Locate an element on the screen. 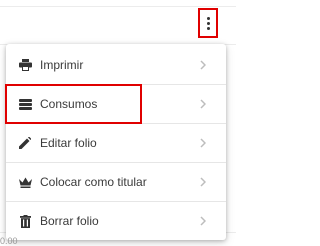 The image size is (320, 246). printer-icon is located at coordinates (25, 65).